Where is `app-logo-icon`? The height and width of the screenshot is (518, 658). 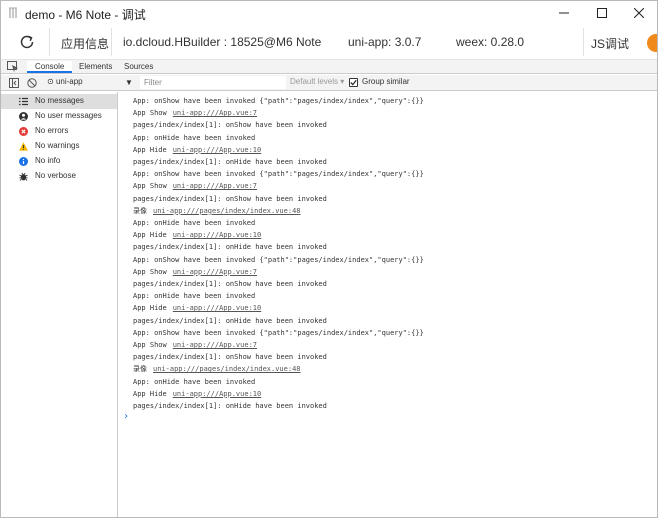
app-logo-icon is located at coordinates (13, 12).